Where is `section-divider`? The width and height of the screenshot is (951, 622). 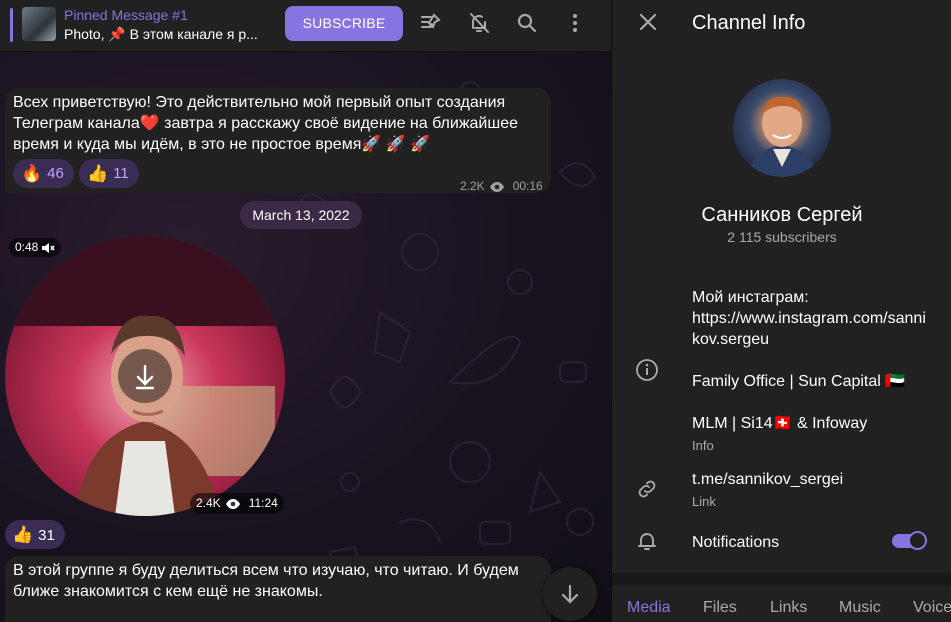 section-divider is located at coordinates (781, 579).